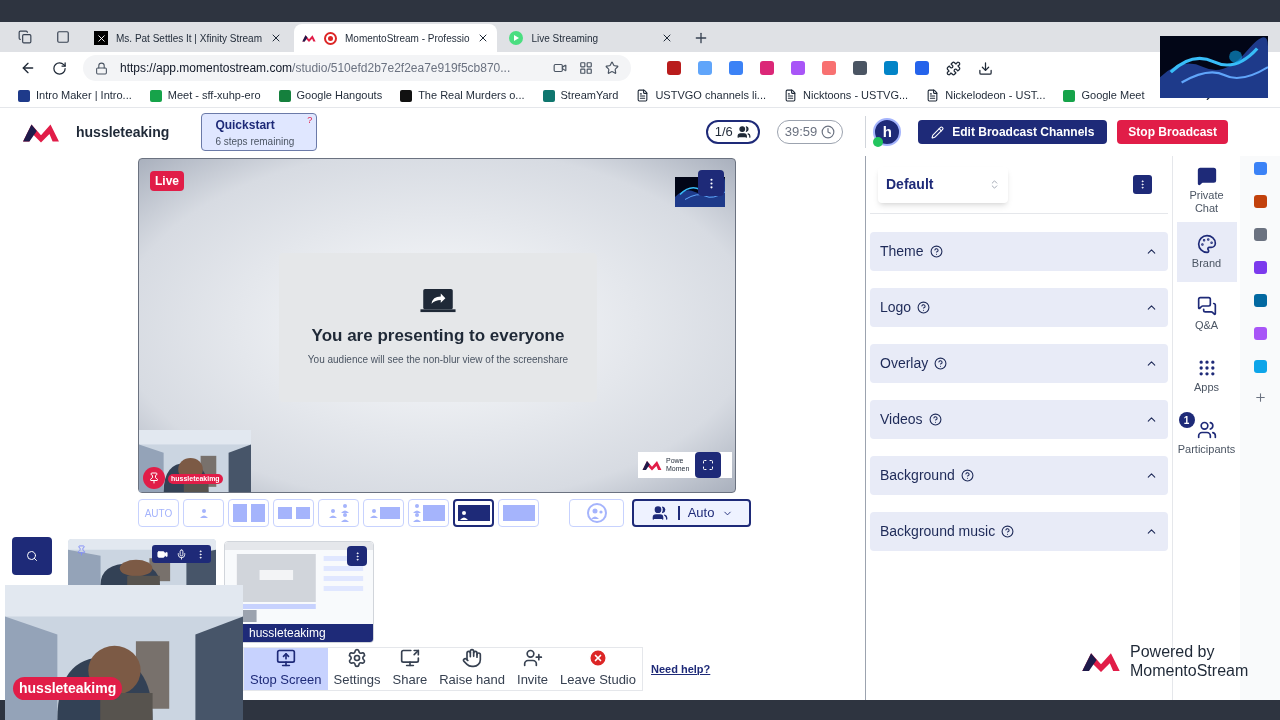 The image size is (1280, 720). I want to click on accordion-header: Logo, so click(1019, 307).